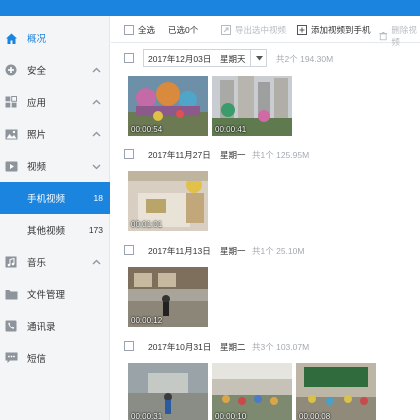  Describe the element at coordinates (147, 320) in the screenshot. I see `video-duration: 00:00:12` at that location.